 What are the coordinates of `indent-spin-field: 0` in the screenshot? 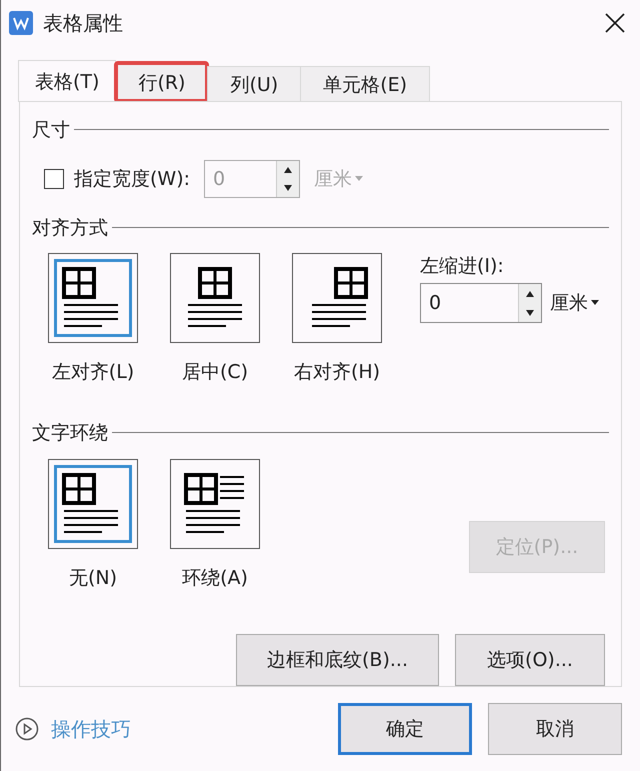 It's located at (481, 303).